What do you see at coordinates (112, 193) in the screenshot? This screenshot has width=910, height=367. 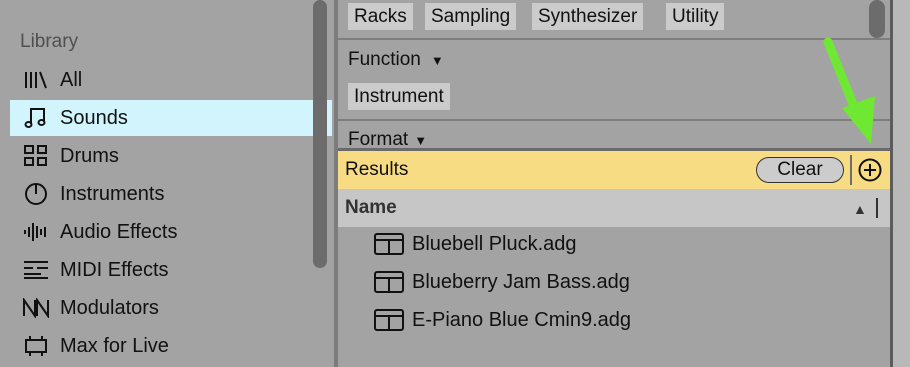 I see `sidebar-item-label: Instruments` at bounding box center [112, 193].